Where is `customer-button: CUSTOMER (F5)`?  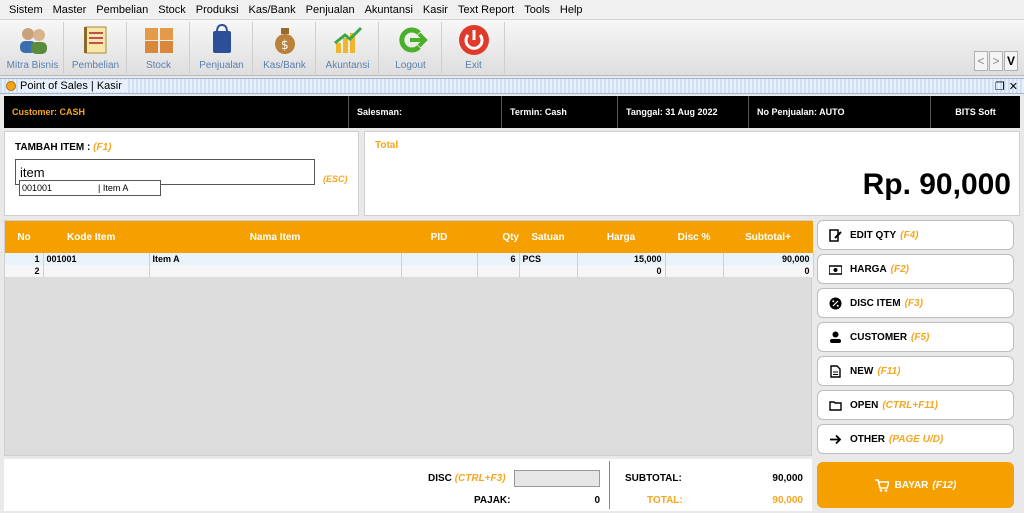 customer-button: CUSTOMER (F5) is located at coordinates (915, 337).